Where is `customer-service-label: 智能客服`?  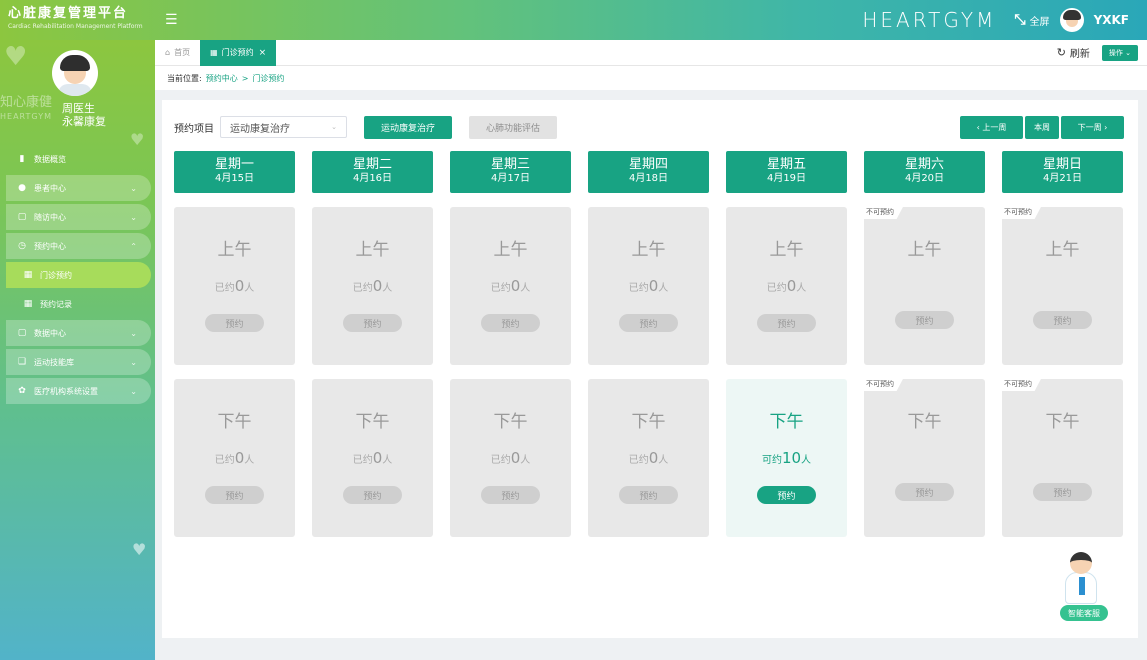 customer-service-label: 智能客服 is located at coordinates (1084, 613).